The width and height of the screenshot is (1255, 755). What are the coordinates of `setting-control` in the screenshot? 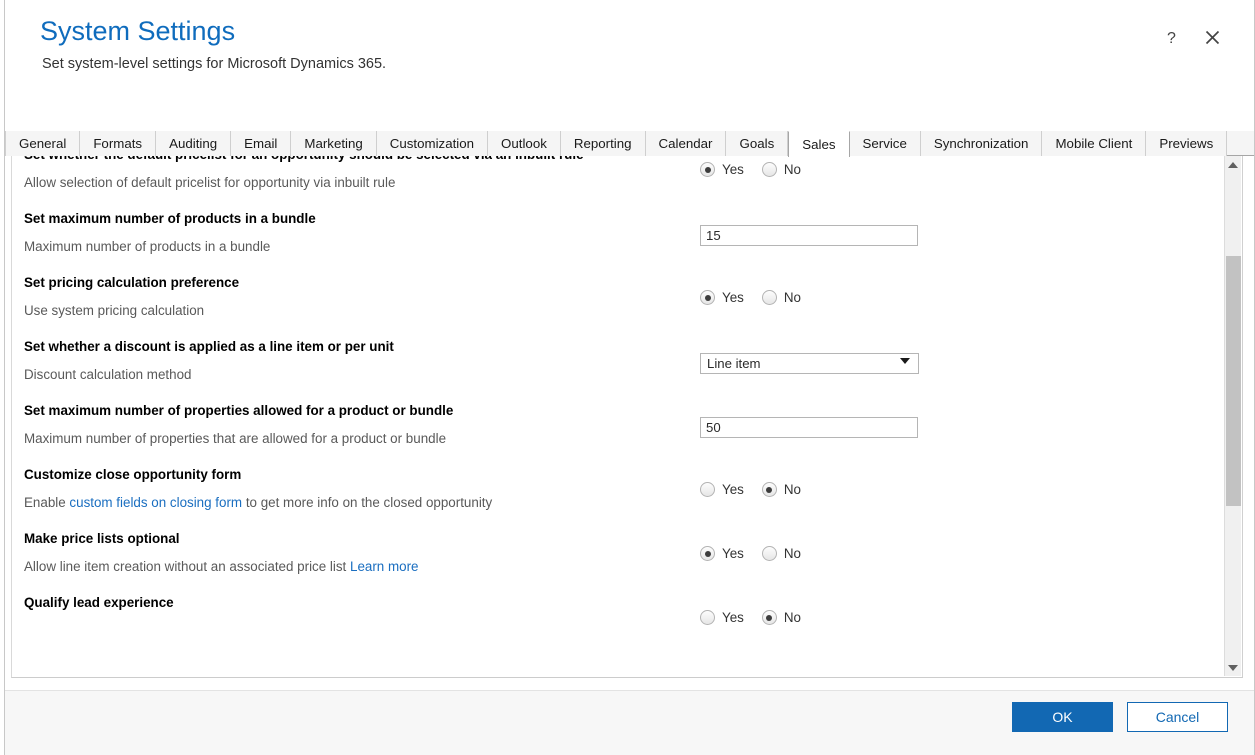 It's located at (865, 427).